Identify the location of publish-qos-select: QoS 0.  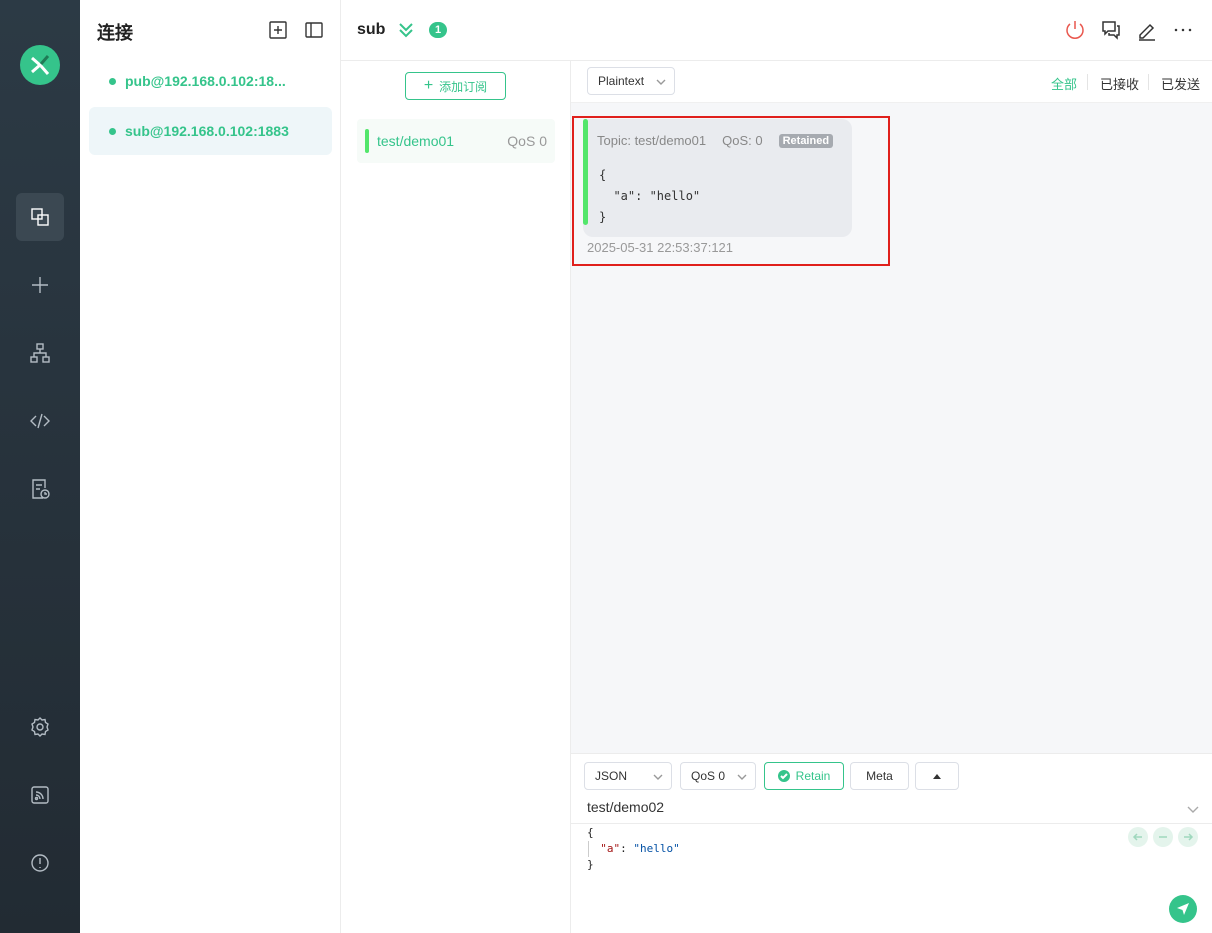
(718, 776).